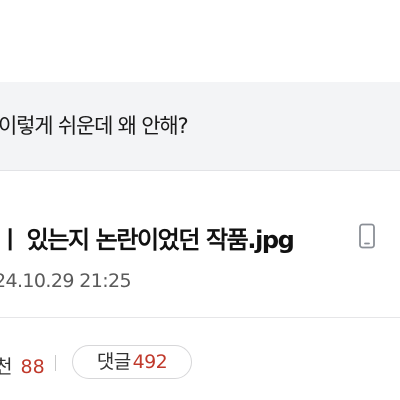 Image resolution: width=400 pixels, height=400 pixels. I want to click on comment-button: 댓글 492, so click(132, 362).